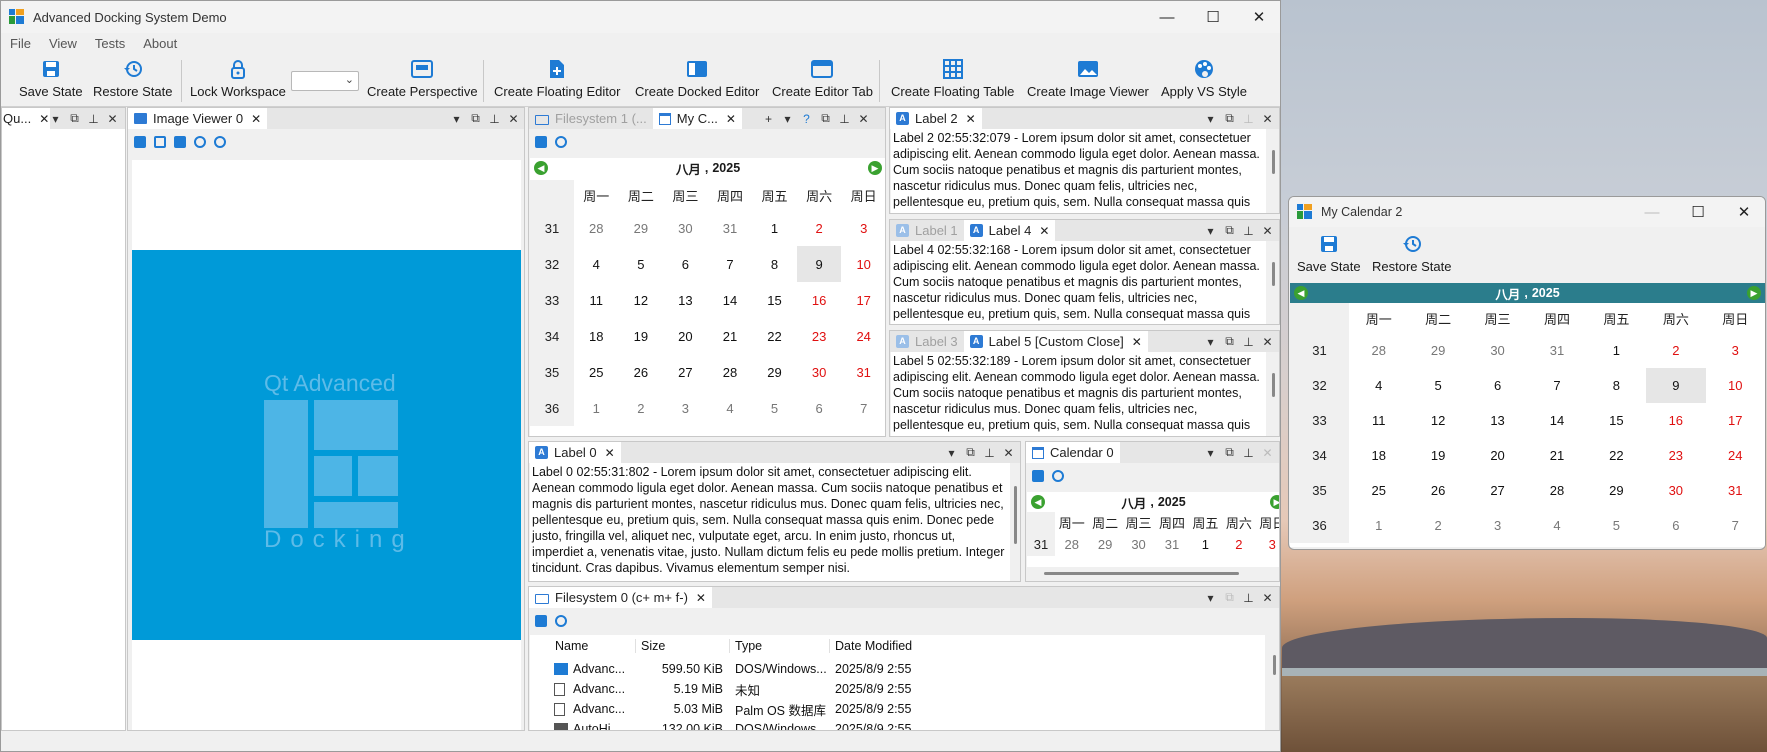 This screenshot has height=752, width=1767. I want to click on day-cell: 25, so click(1378, 490).